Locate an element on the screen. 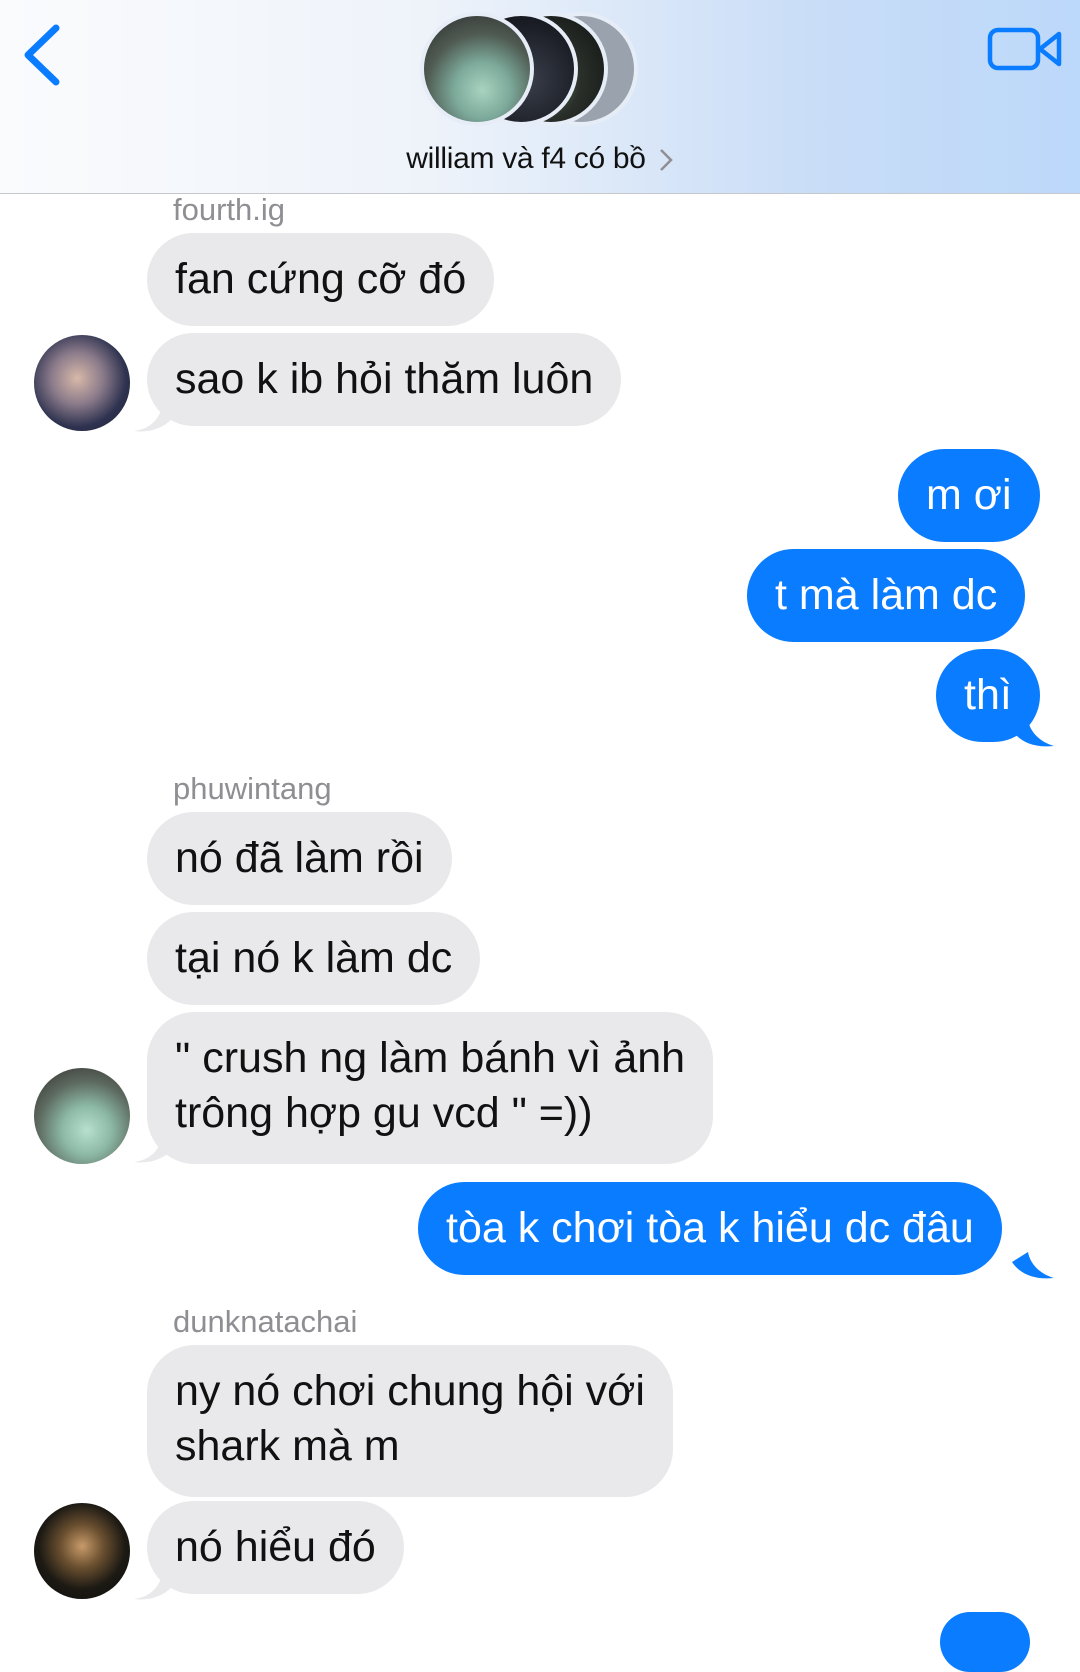 This screenshot has width=1080, height=1672. outgoing-message: tòa k chơi tòa k hiểu dc đâu is located at coordinates (710, 1228).